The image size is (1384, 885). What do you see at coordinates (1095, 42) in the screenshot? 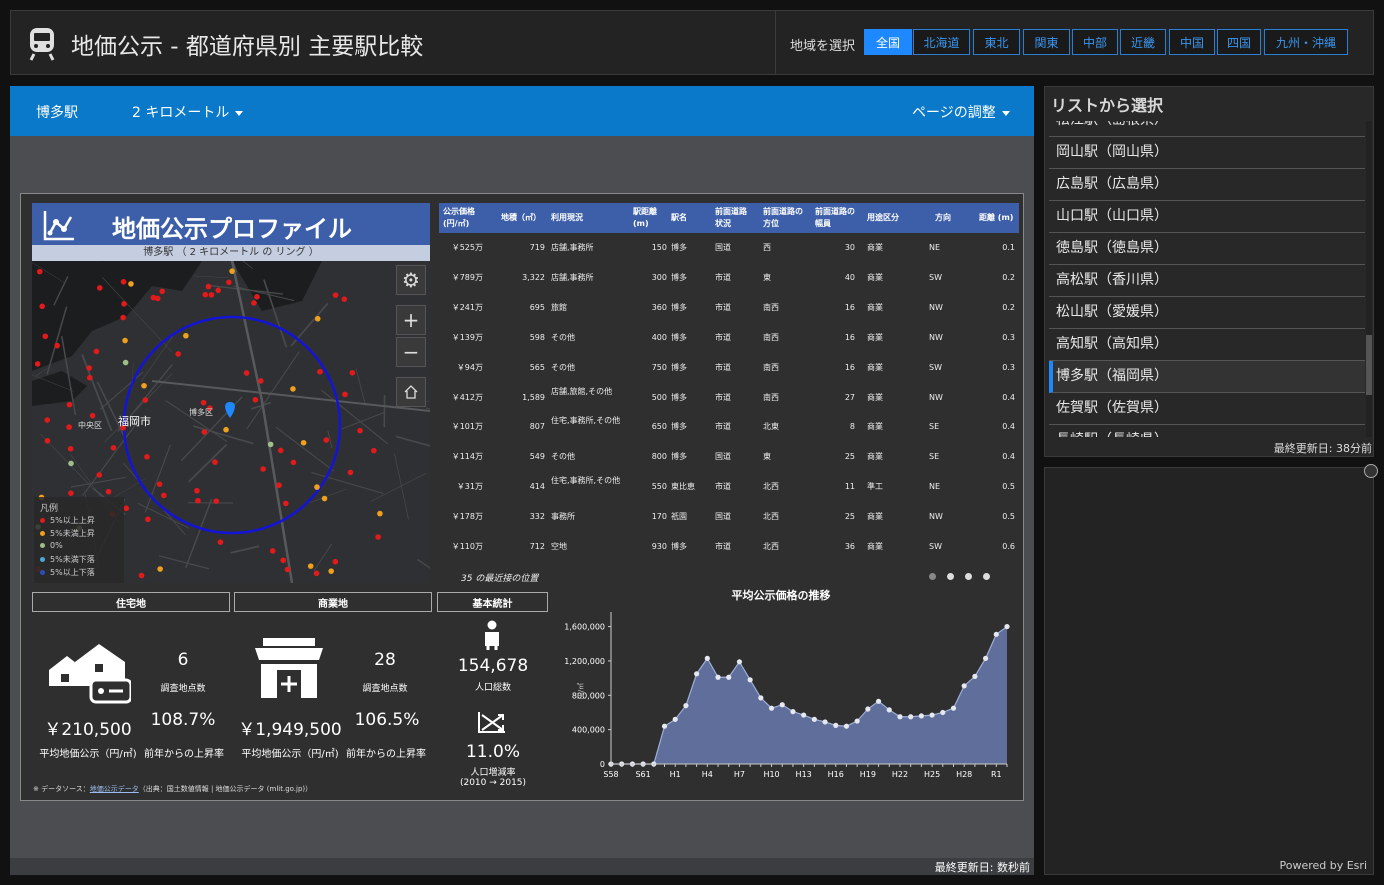
I see `region-button-4: 中部` at bounding box center [1095, 42].